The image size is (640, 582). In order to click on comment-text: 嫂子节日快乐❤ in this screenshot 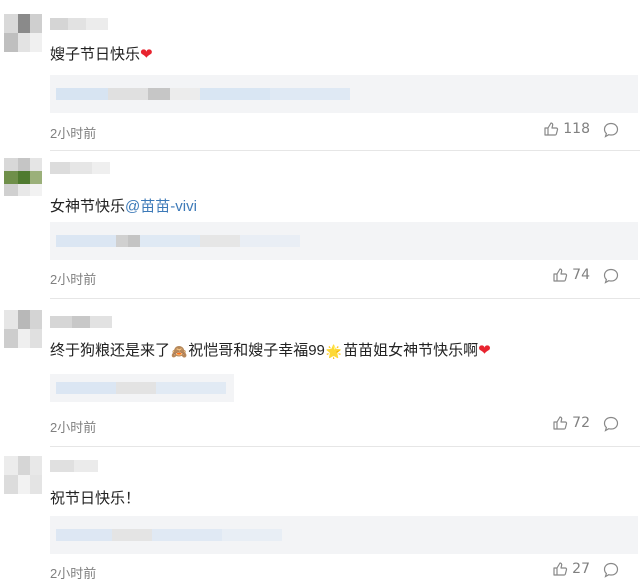, I will do `click(101, 54)`.